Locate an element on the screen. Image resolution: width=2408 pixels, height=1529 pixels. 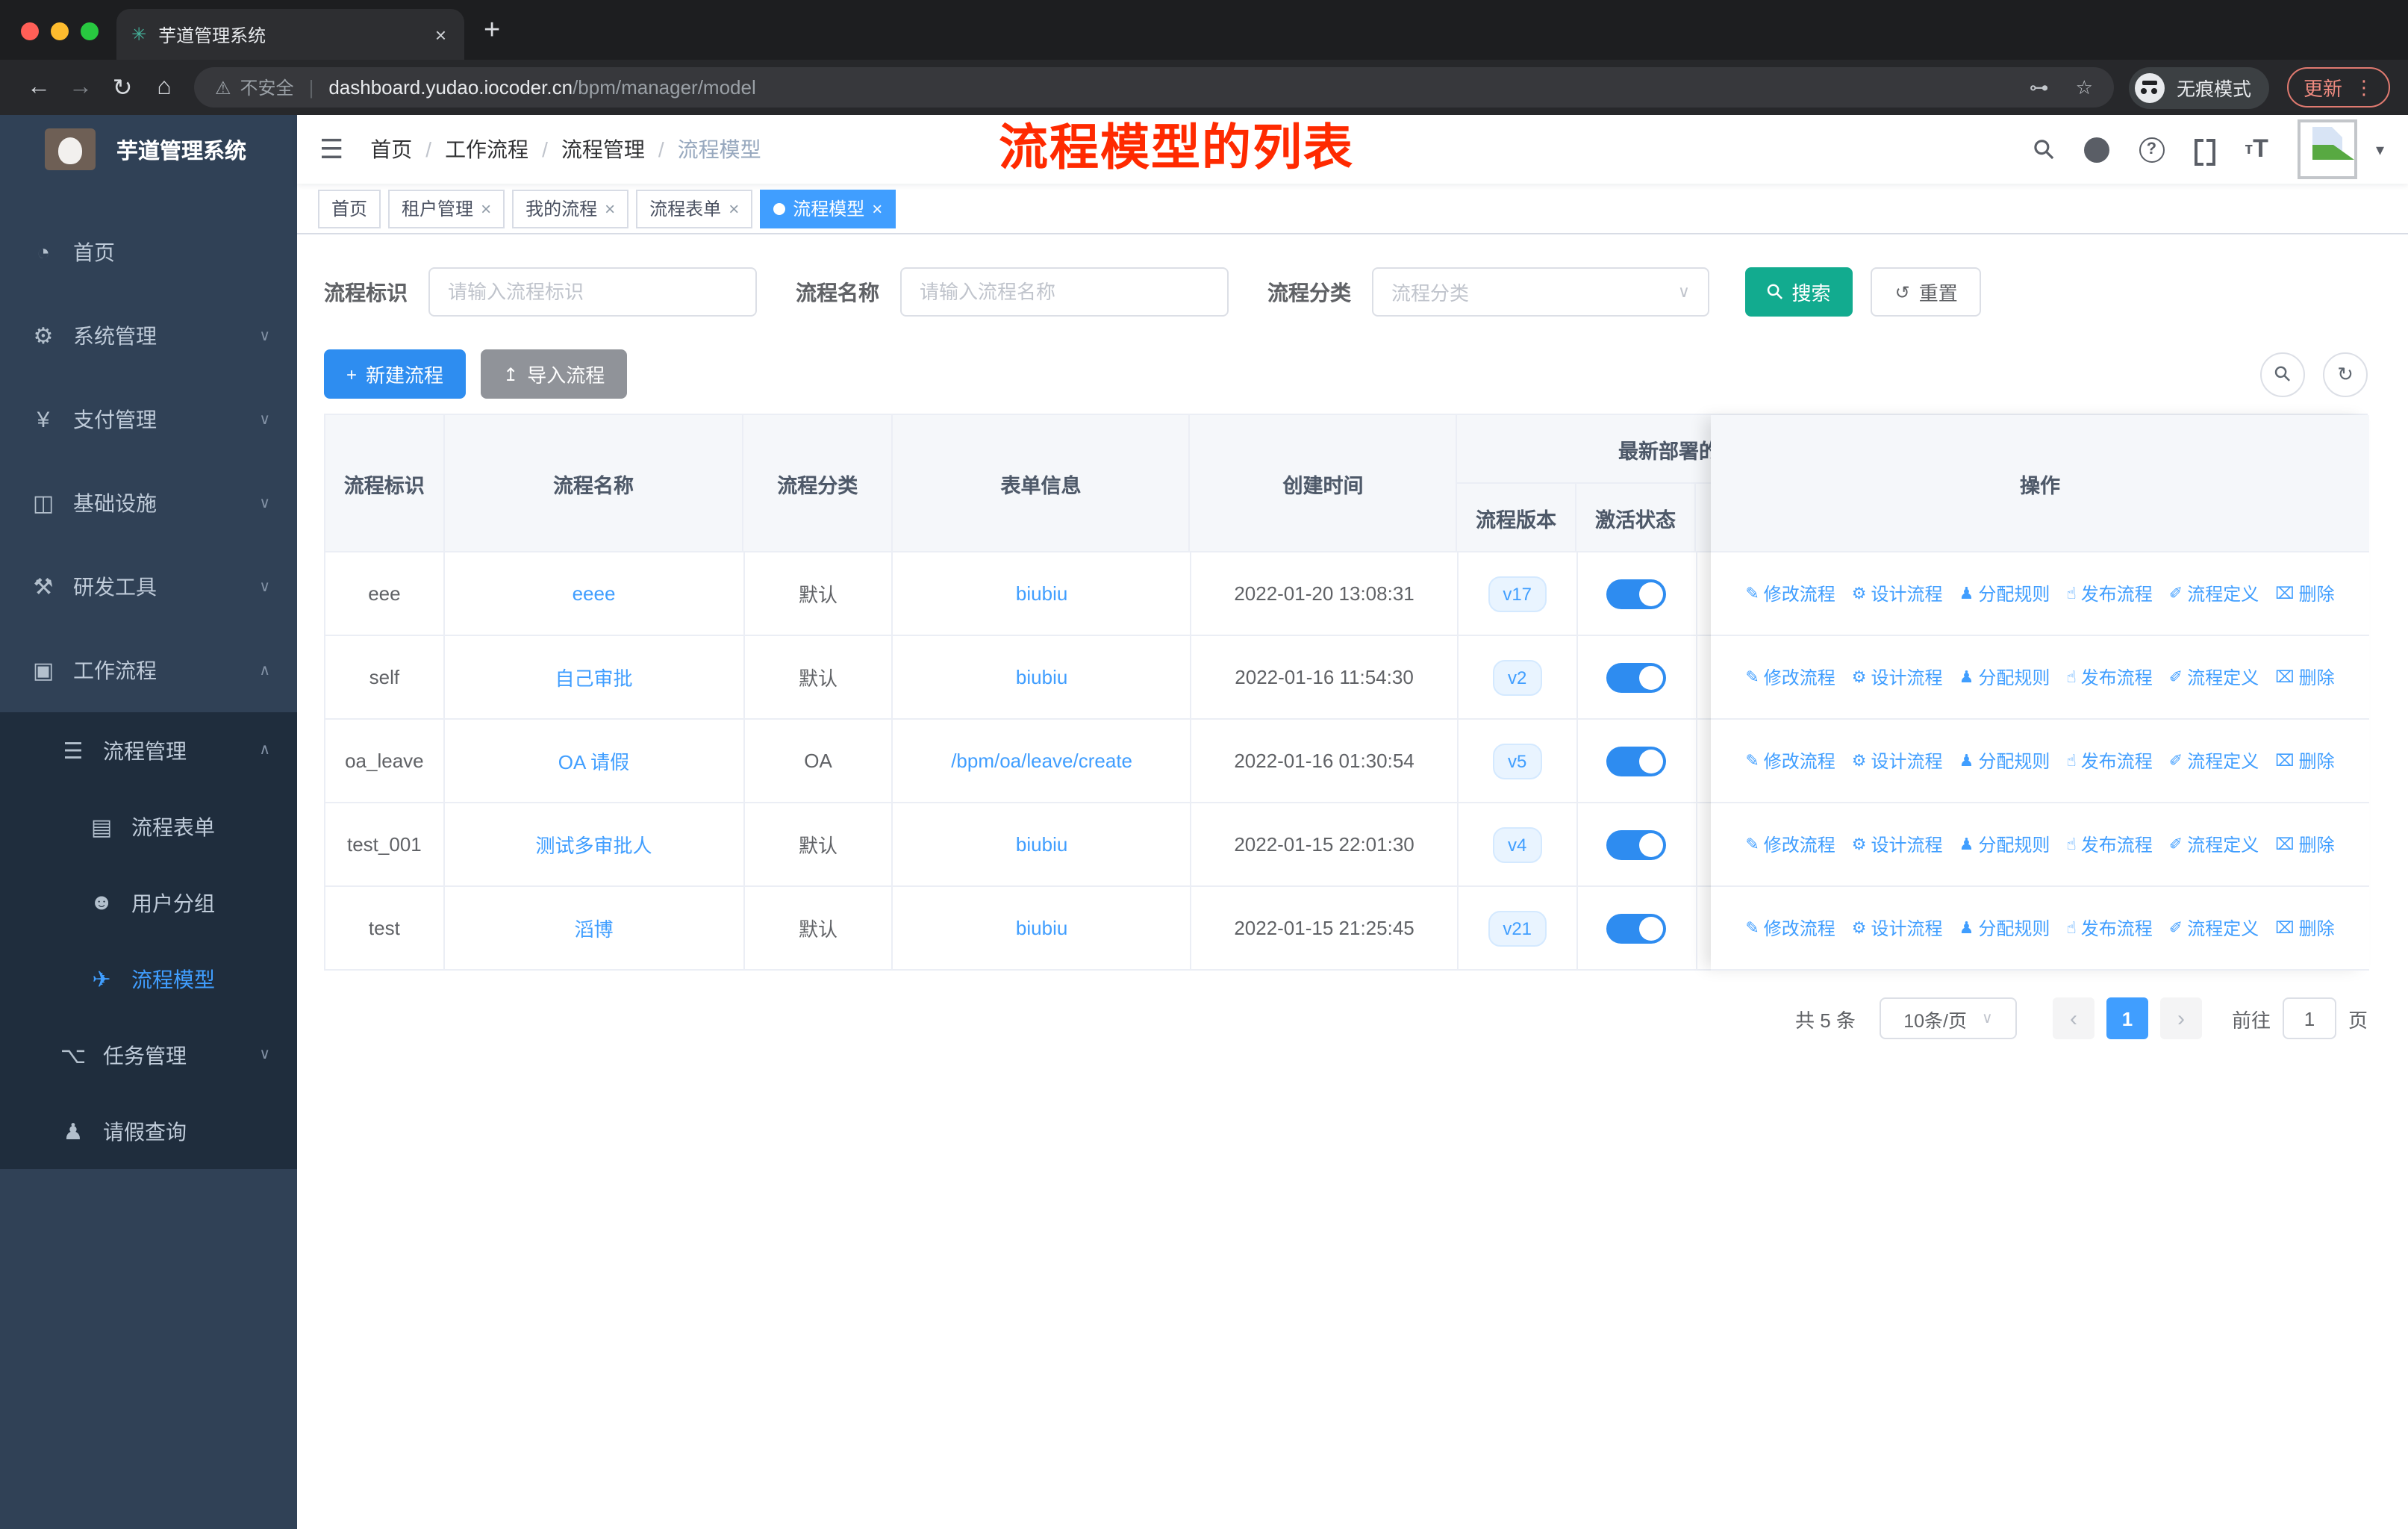
prev-page-button: ‹ is located at coordinates (2073, 1018).